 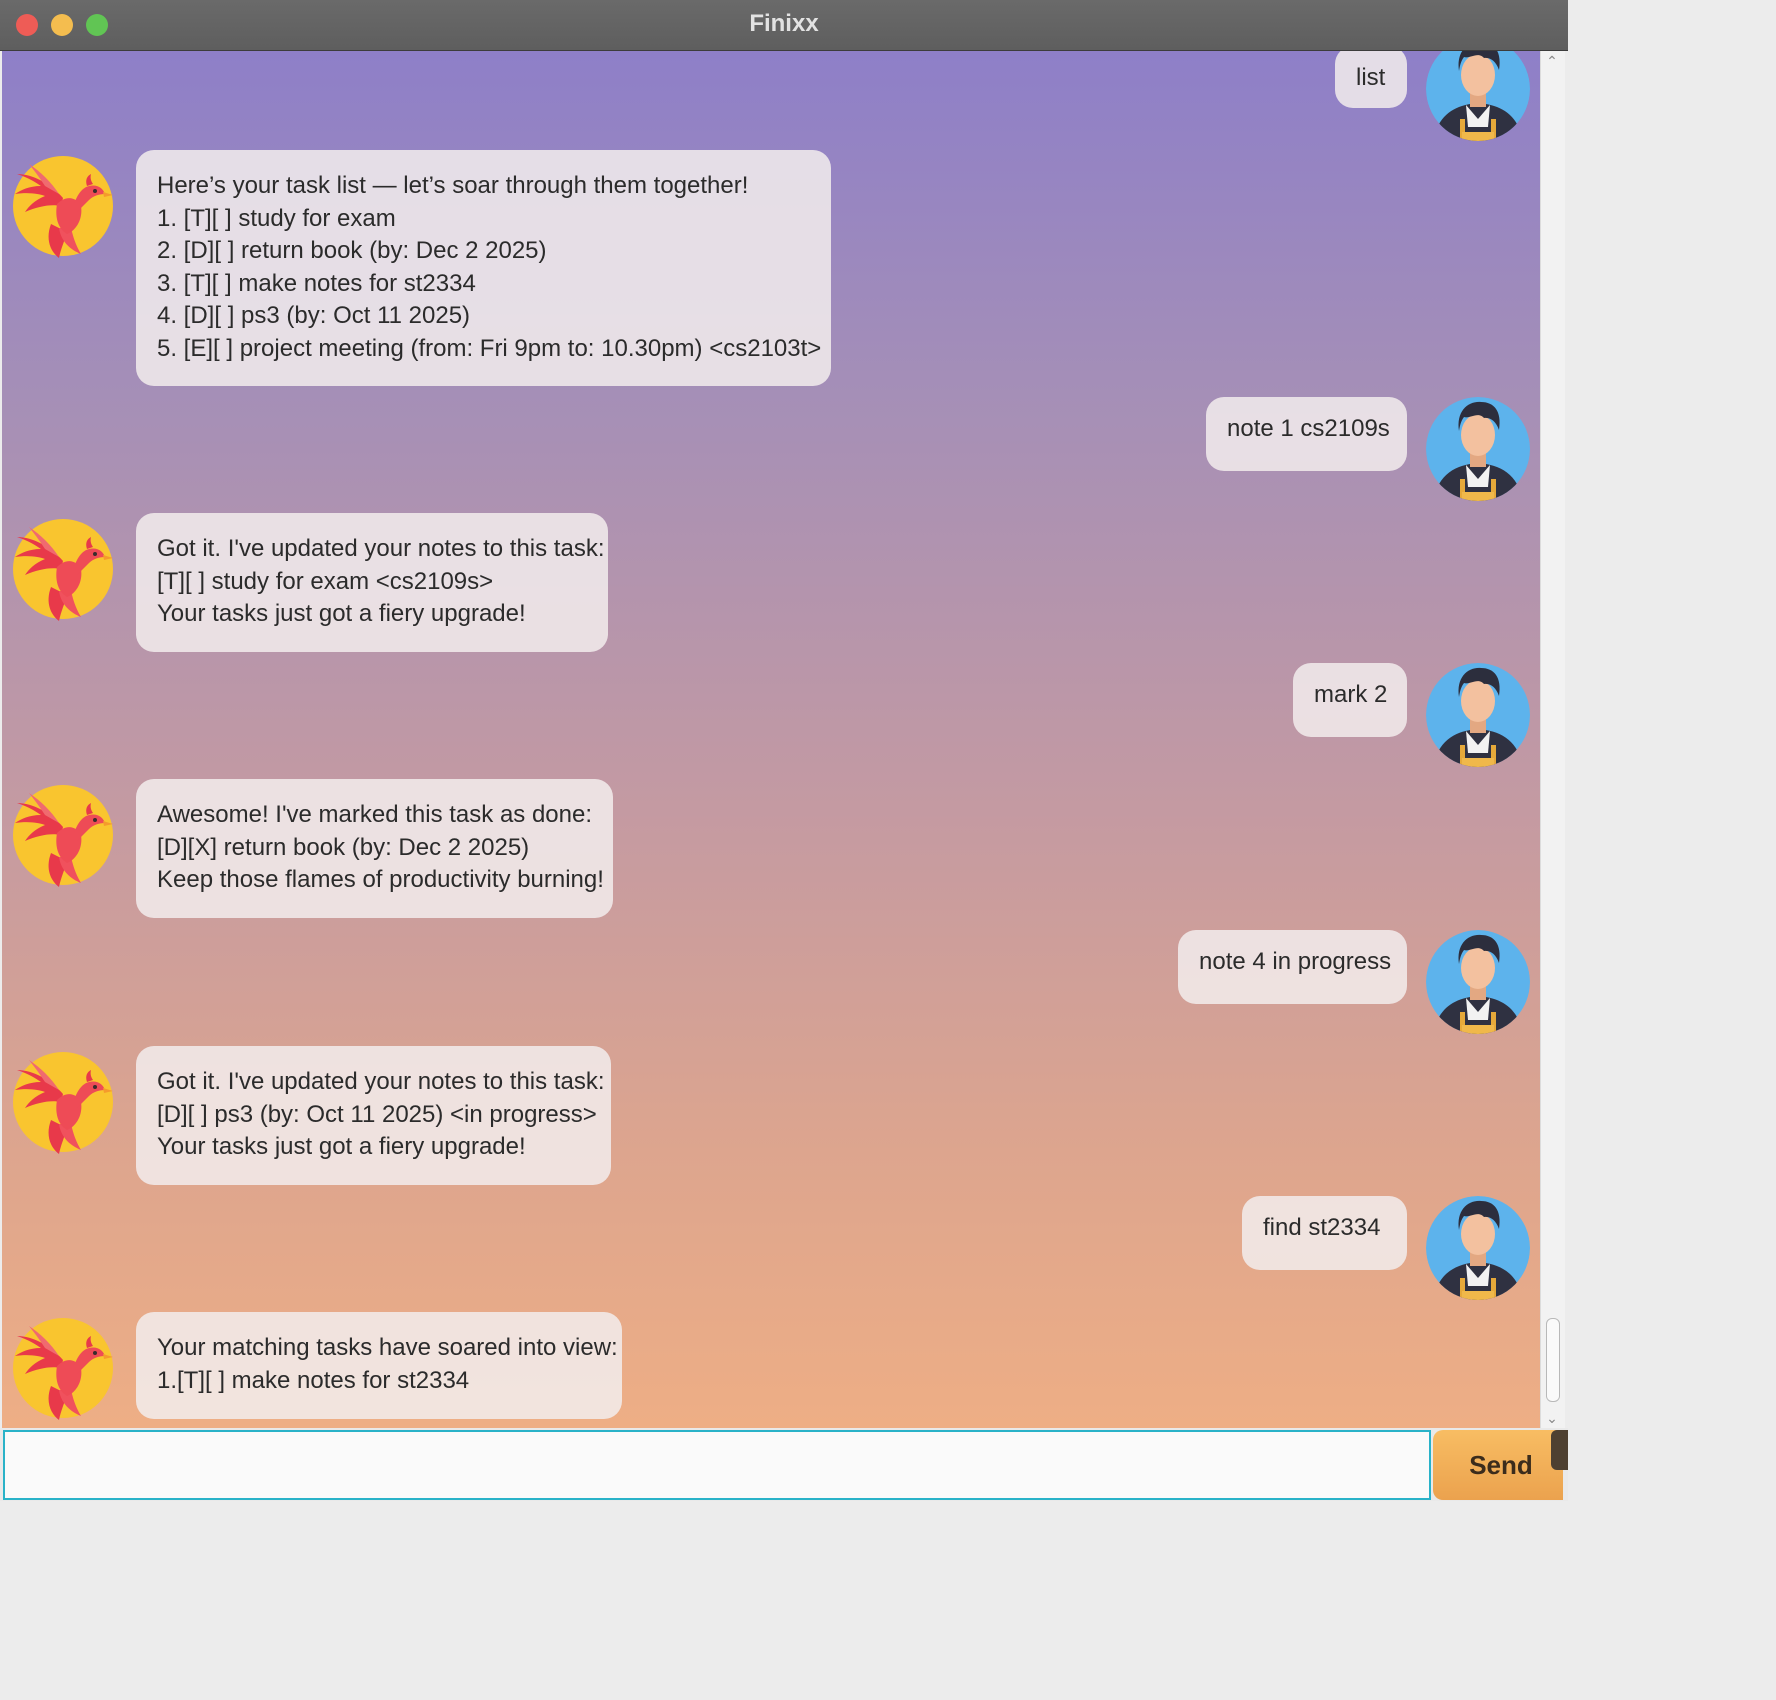 What do you see at coordinates (1552, 1418) in the screenshot?
I see `scroll-down-arrow-icon: ⌄` at bounding box center [1552, 1418].